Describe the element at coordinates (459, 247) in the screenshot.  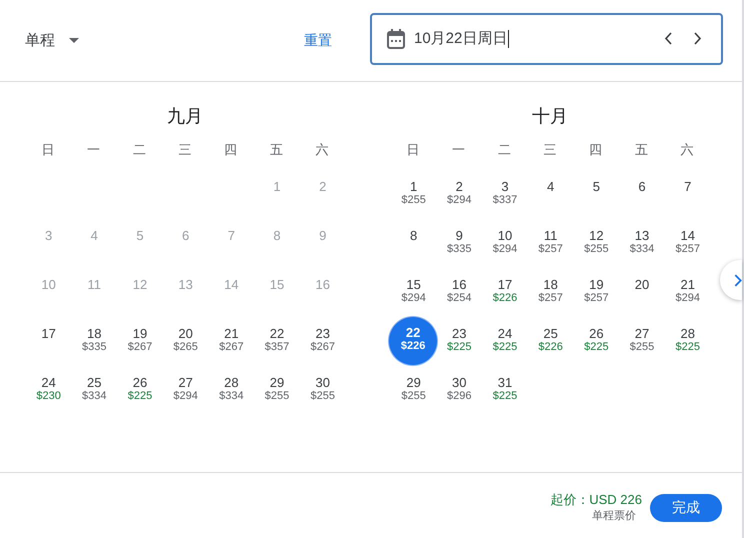
I see `calendar-day: 9 $335` at that location.